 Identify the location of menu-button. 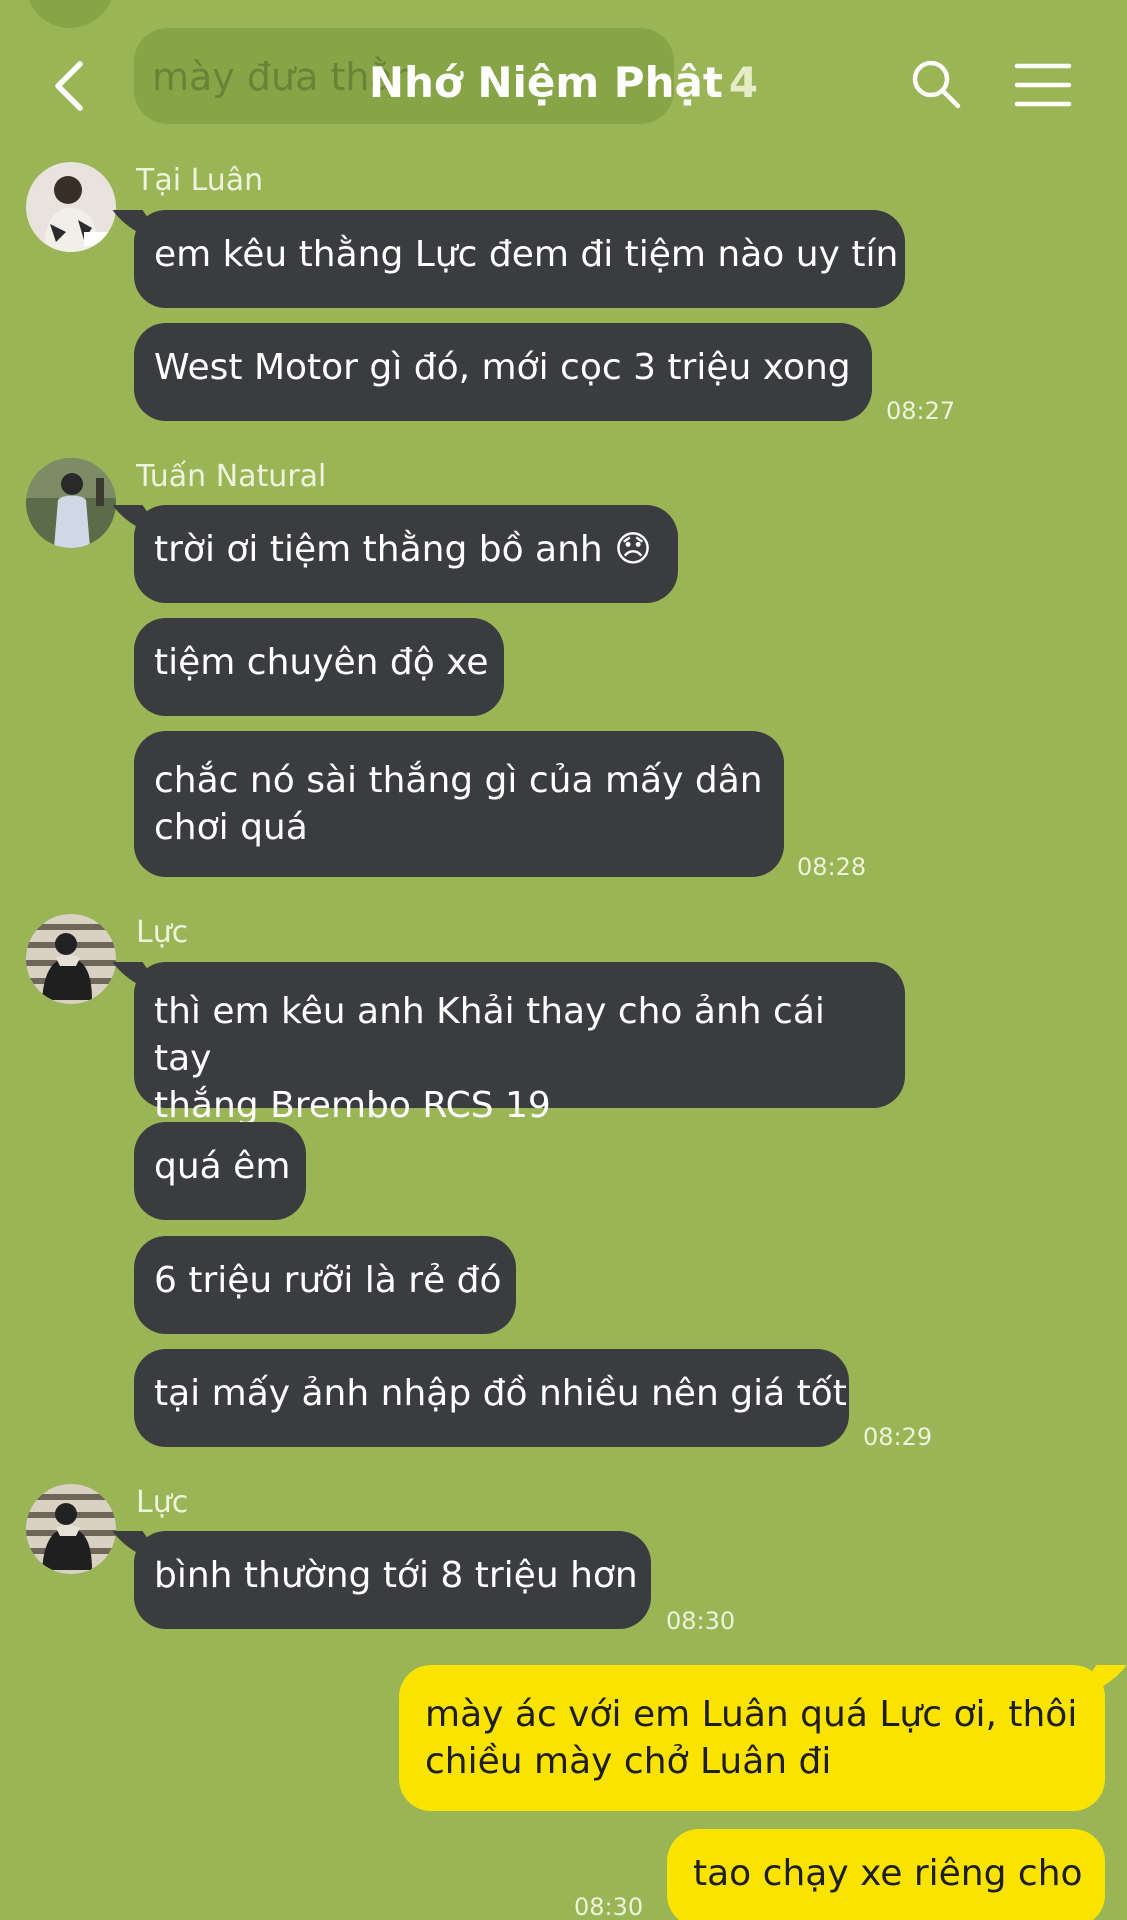
(1043, 85).